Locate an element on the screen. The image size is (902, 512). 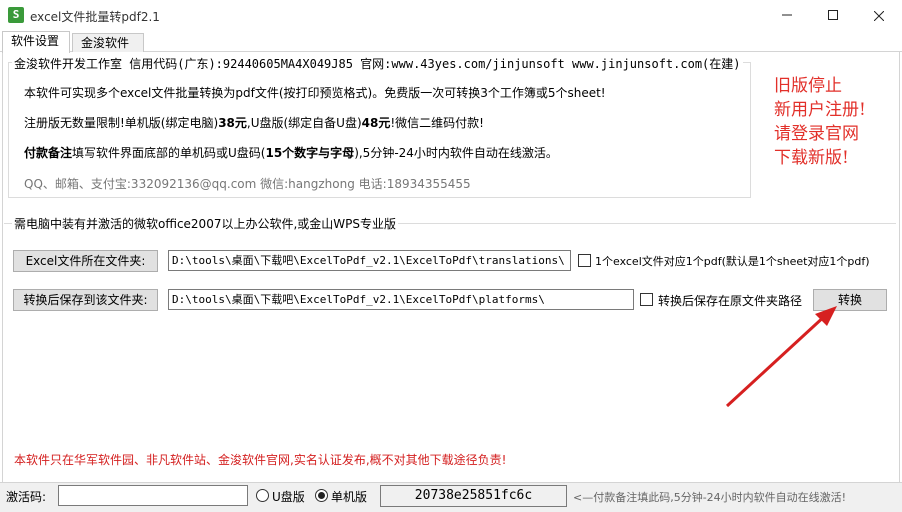
maximize-icon is located at coordinates (833, 15).